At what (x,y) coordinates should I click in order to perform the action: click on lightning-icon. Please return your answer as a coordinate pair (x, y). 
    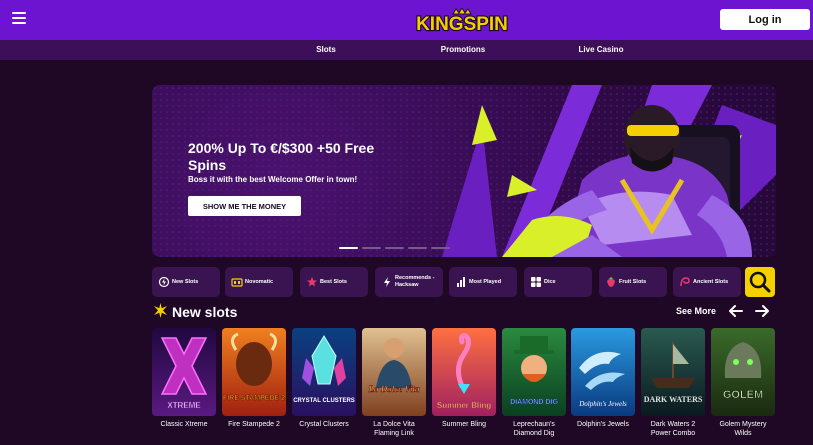
    Looking at the image, I should click on (387, 282).